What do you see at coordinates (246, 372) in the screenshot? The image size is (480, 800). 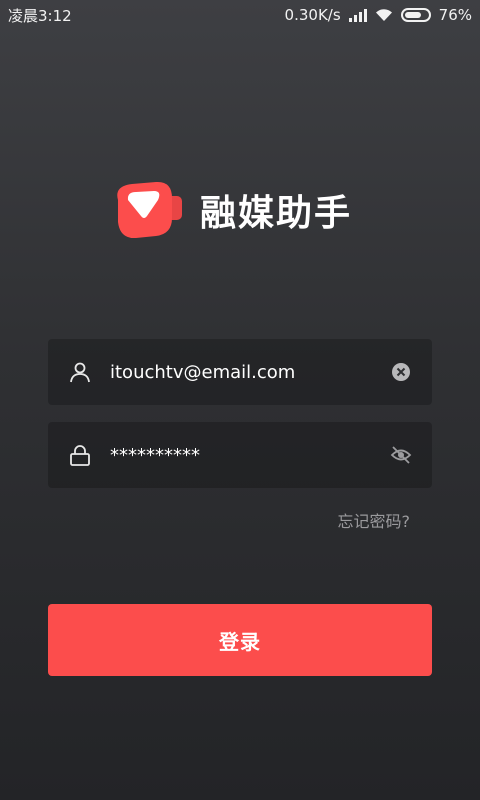 I see `email-input` at bounding box center [246, 372].